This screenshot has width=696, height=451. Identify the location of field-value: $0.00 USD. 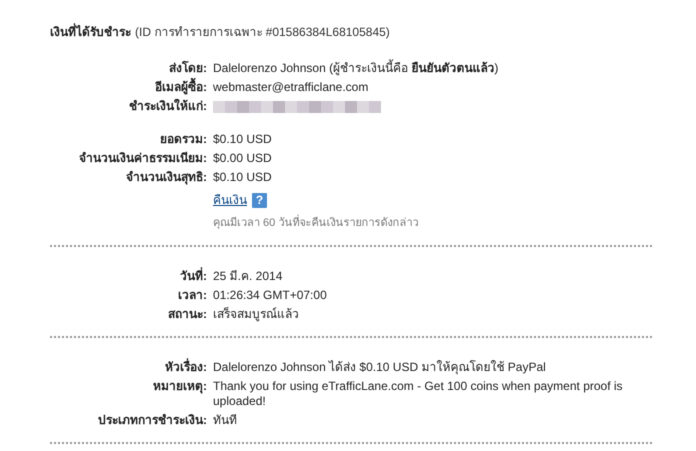
(243, 158).